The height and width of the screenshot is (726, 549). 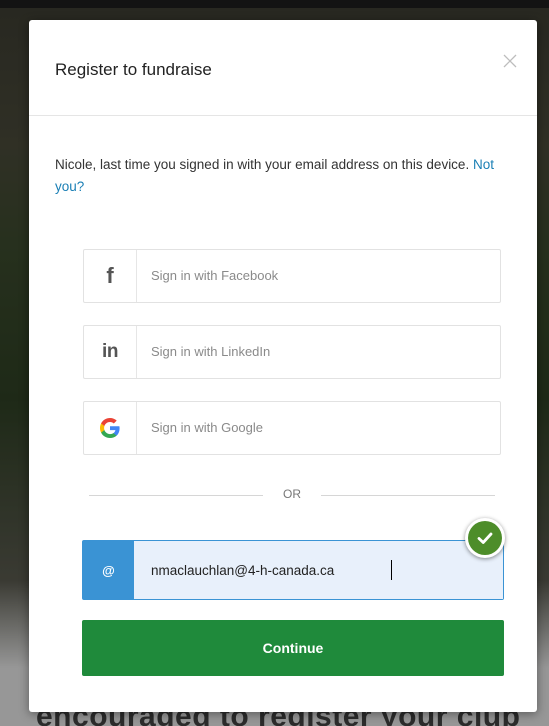 What do you see at coordinates (292, 428) in the screenshot?
I see `google-signin-button: Sign in with Google` at bounding box center [292, 428].